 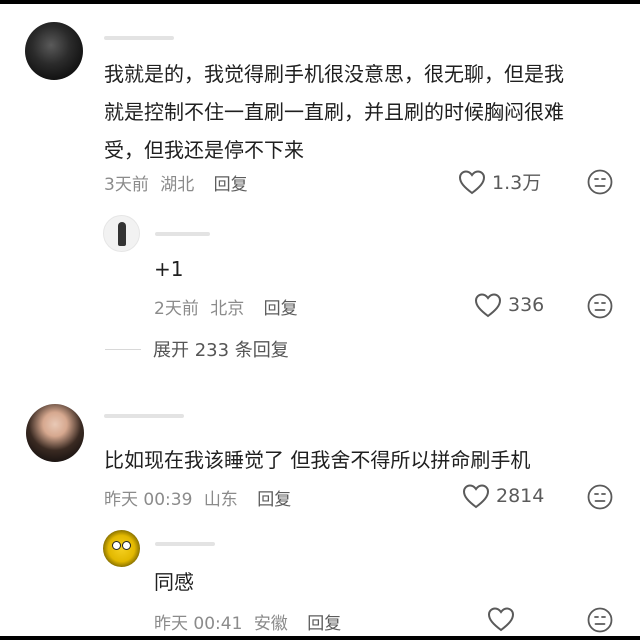 I want to click on reply-text: +1, so click(x=169, y=269).